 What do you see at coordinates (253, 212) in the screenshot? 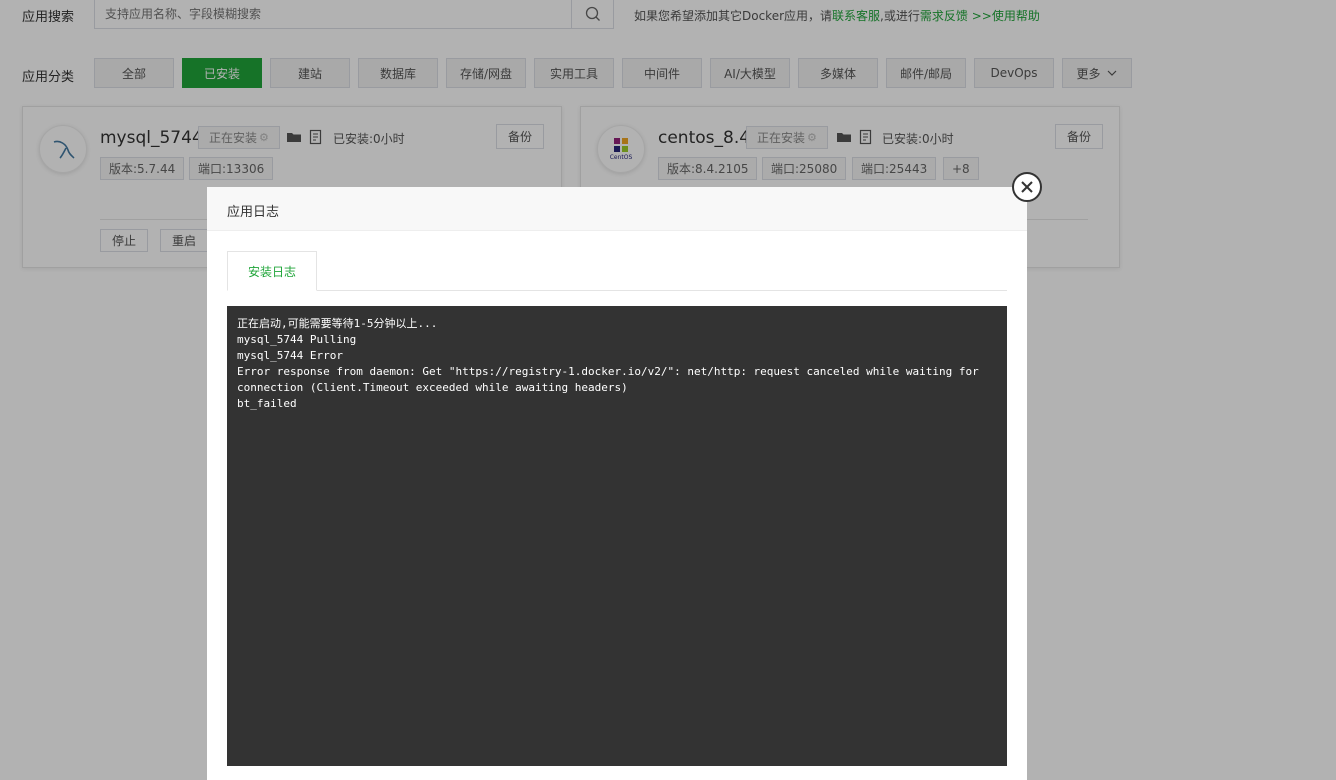
I see `dialog-title: 应用日志` at bounding box center [253, 212].